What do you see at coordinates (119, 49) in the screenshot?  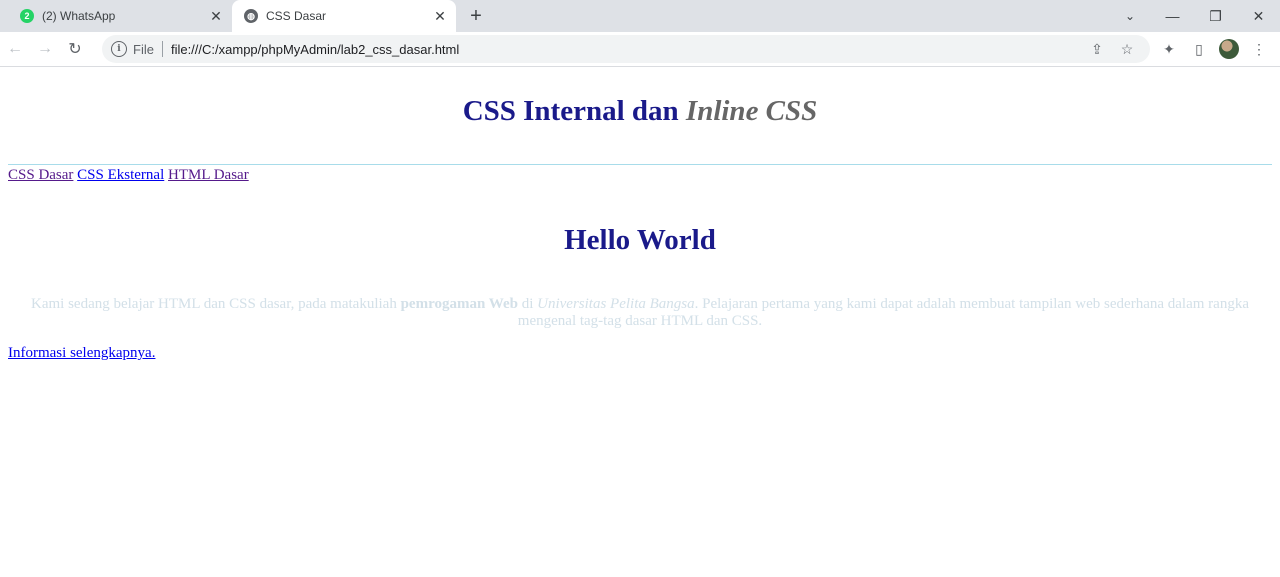 I see `info-icon: i` at bounding box center [119, 49].